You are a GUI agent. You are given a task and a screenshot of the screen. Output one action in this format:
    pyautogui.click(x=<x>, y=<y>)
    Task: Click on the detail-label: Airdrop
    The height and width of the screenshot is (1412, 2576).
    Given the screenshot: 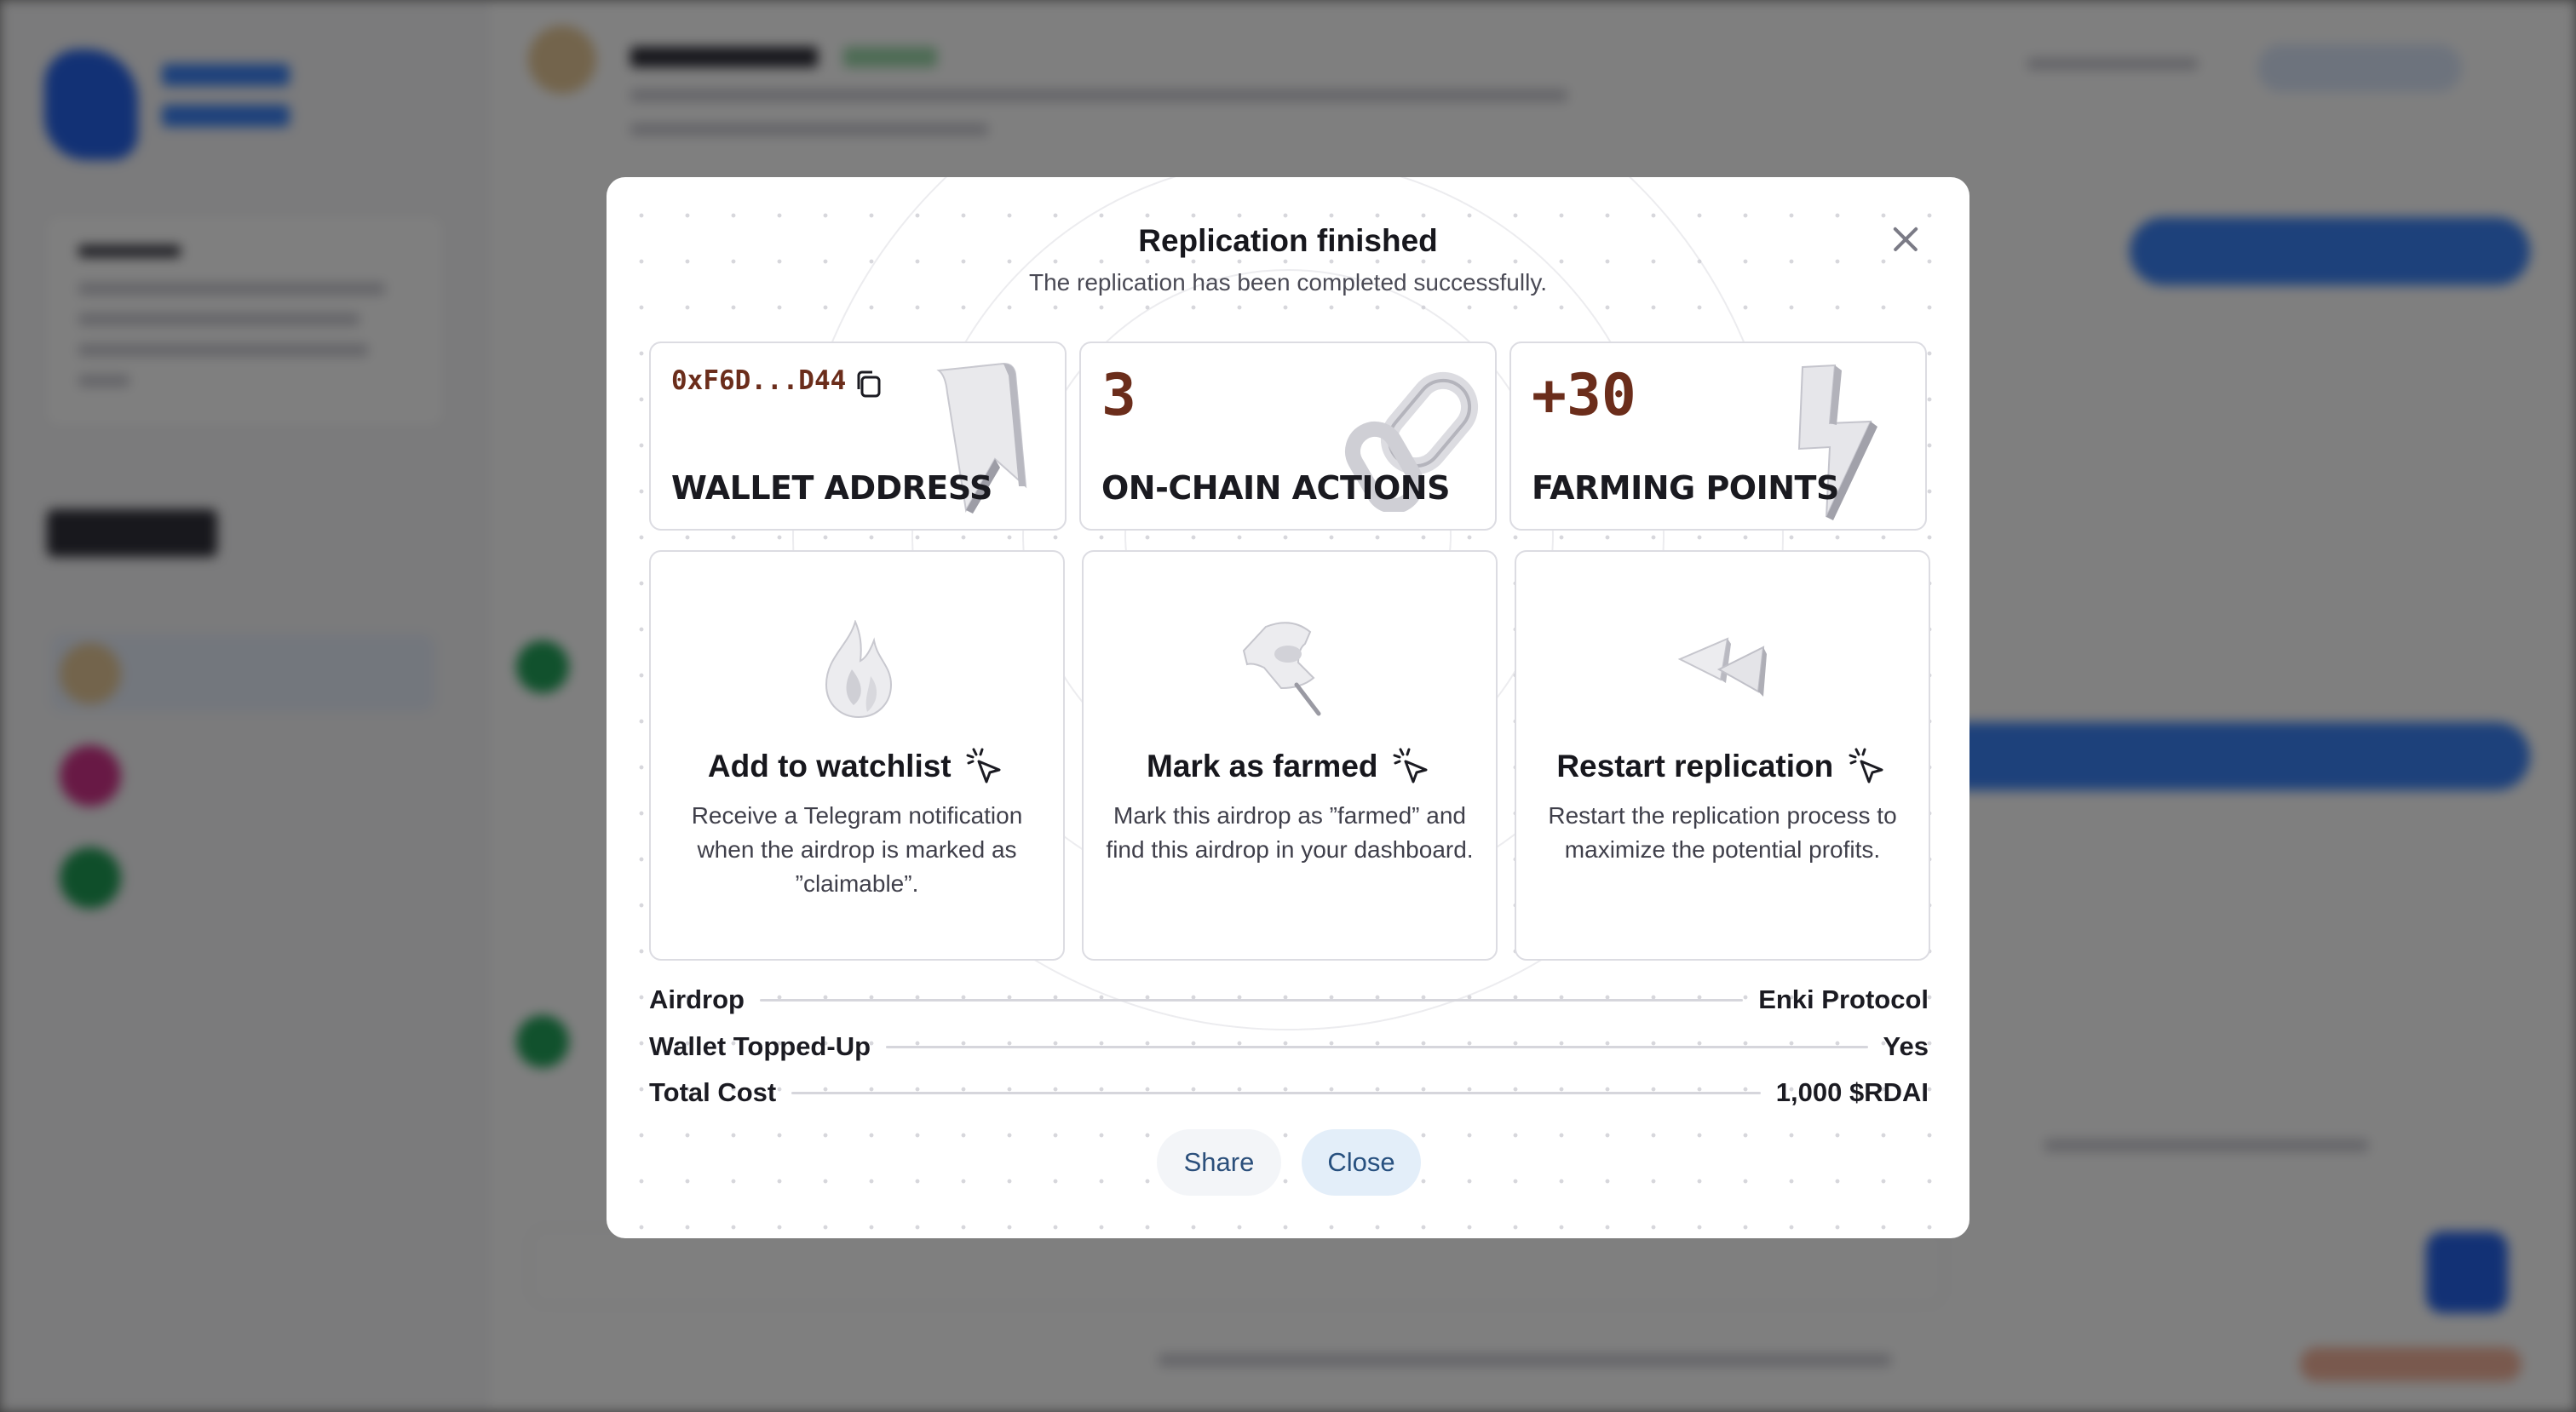 What is the action you would take?
    pyautogui.click(x=697, y=999)
    